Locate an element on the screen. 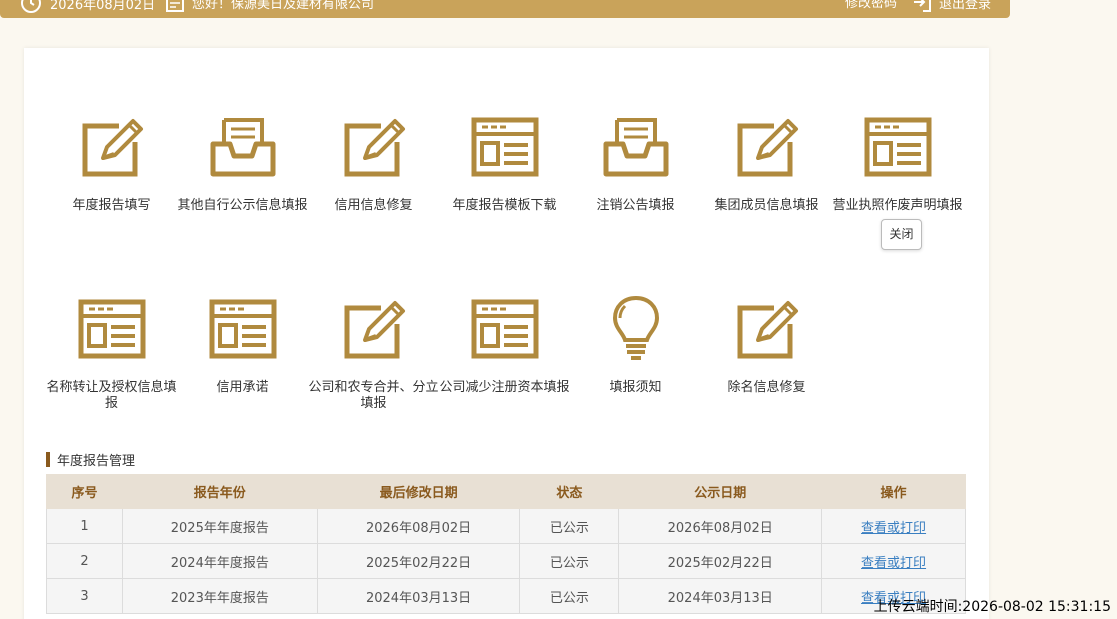 The image size is (1117, 619). menu-tile: 信用信息修复 is located at coordinates (373, 163).